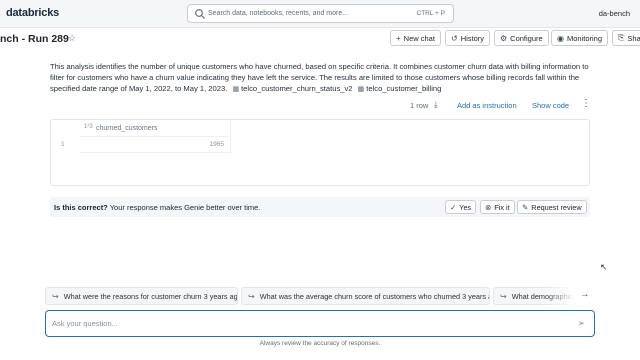 This screenshot has width=640, height=360. Describe the element at coordinates (454, 38) in the screenshot. I see `history-icon: ↺` at that location.